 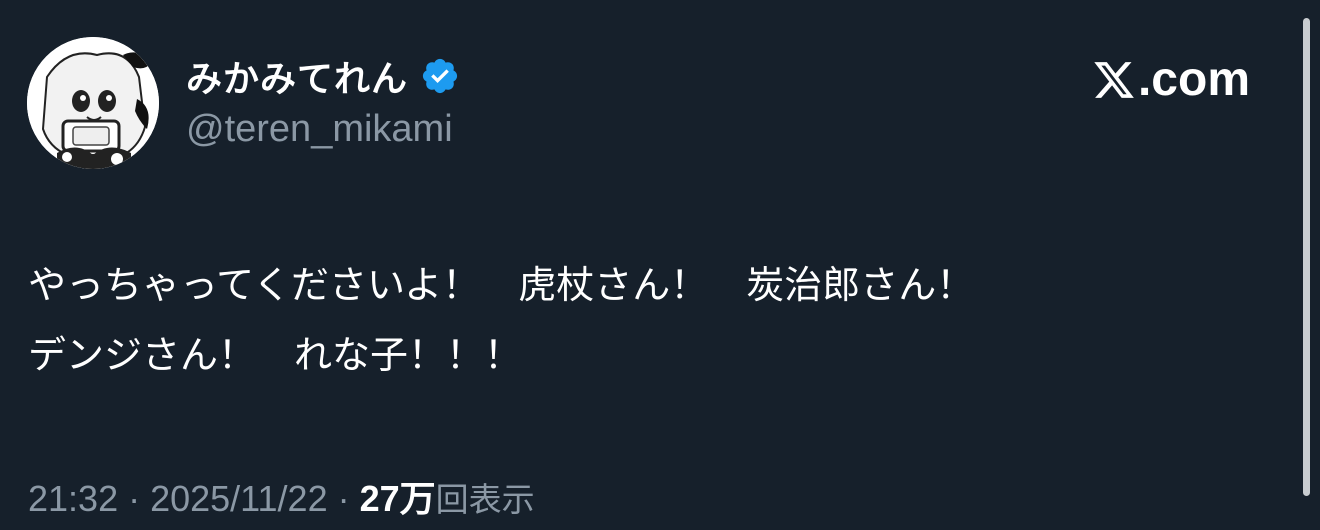 I want to click on post-date: 2025/11/22, so click(x=239, y=499).